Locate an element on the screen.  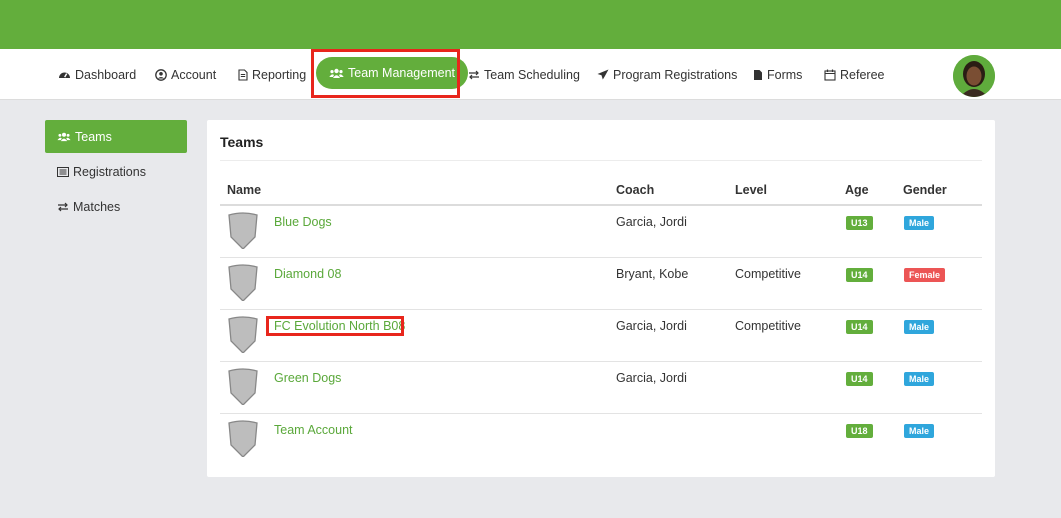
team-name-link: Blue Dogs is located at coordinates (303, 222).